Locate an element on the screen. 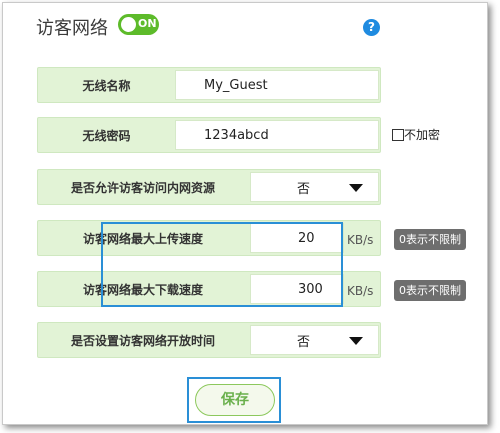 This screenshot has width=500, height=433. upload-unit: KB/s is located at coordinates (360, 240).